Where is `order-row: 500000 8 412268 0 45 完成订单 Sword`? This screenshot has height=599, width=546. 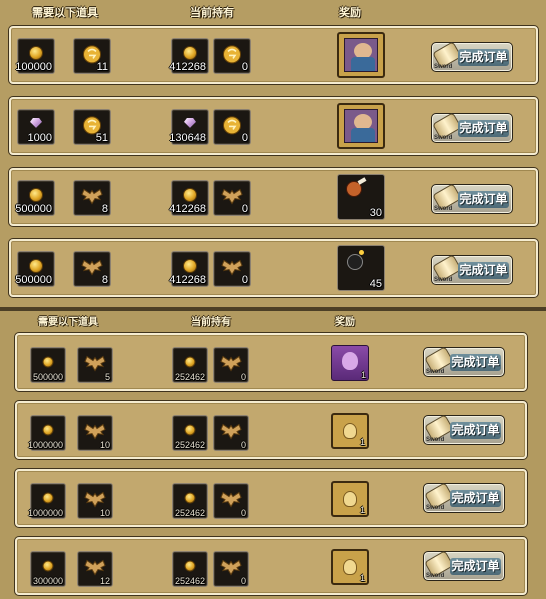 order-row: 500000 8 412268 0 45 完成订单 Sword is located at coordinates (273, 268).